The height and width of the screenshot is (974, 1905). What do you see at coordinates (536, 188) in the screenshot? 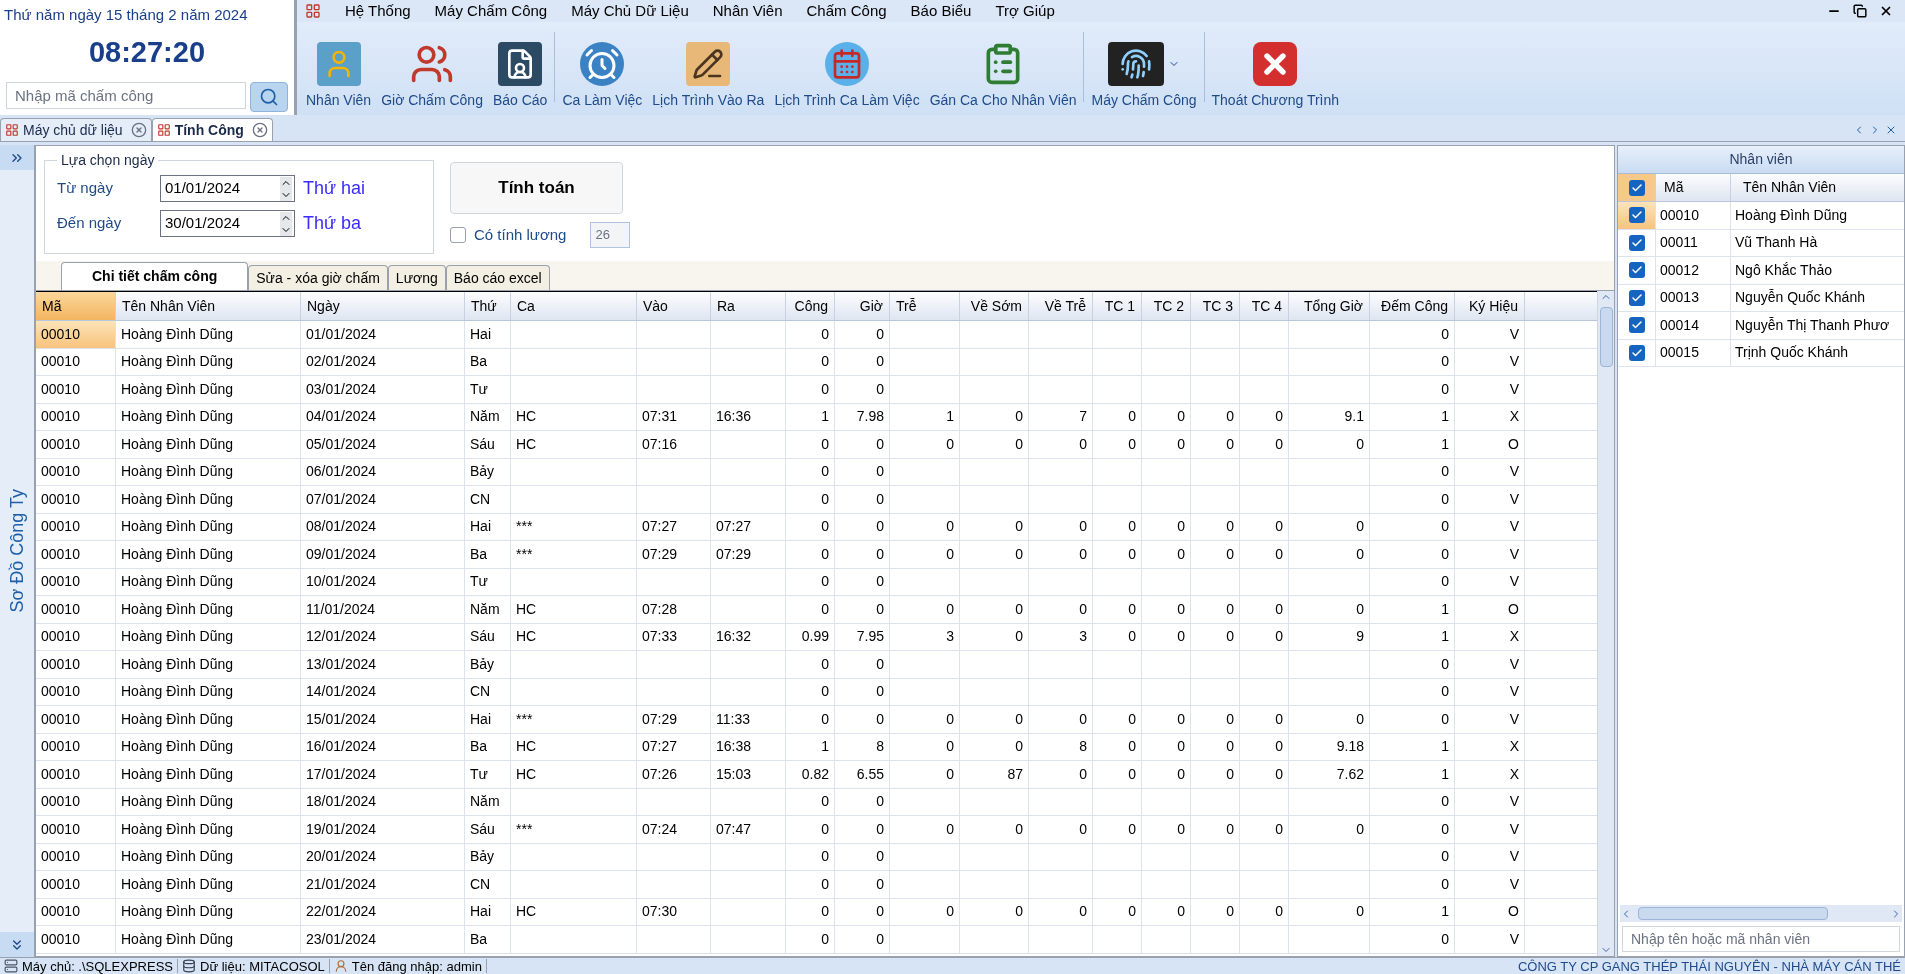
I see `compute-button: Tính toán` at bounding box center [536, 188].